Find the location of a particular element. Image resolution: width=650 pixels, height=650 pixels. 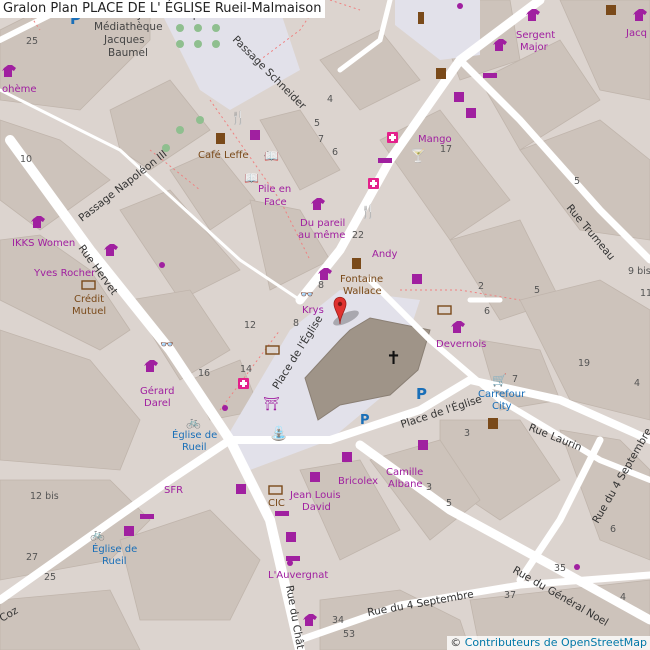

place-label: Devernois is located at coordinates (461, 344).